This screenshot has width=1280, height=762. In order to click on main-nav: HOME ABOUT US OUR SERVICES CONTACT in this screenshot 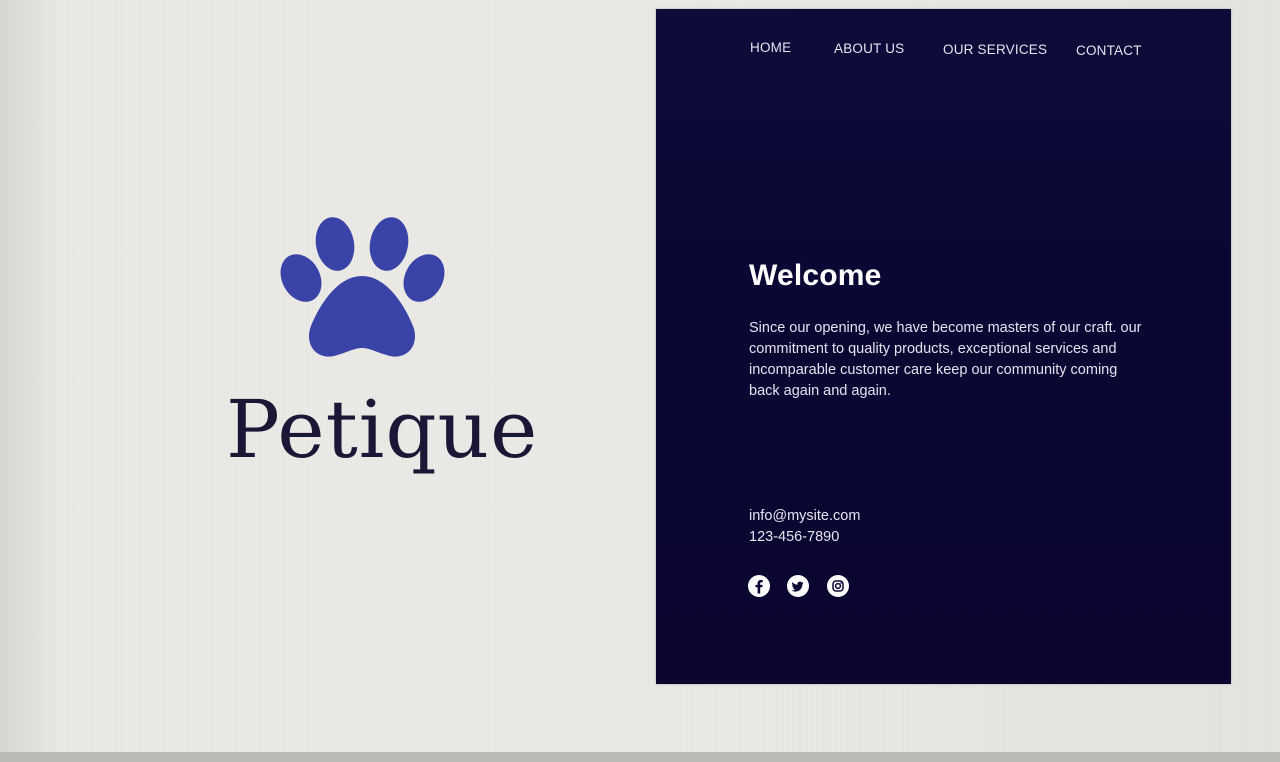, I will do `click(943, 50)`.